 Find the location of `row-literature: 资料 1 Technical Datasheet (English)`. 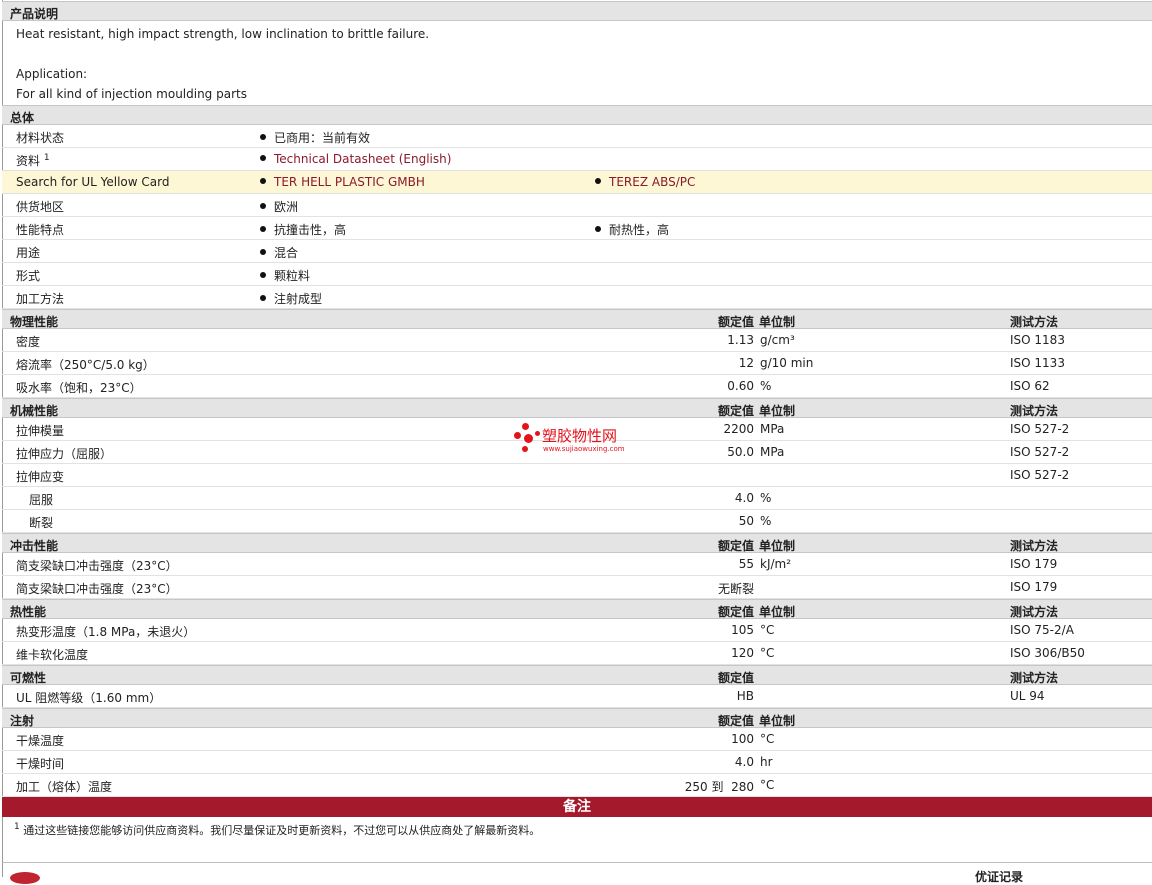

row-literature: 资料 1 Technical Datasheet (English) is located at coordinates (577, 159).